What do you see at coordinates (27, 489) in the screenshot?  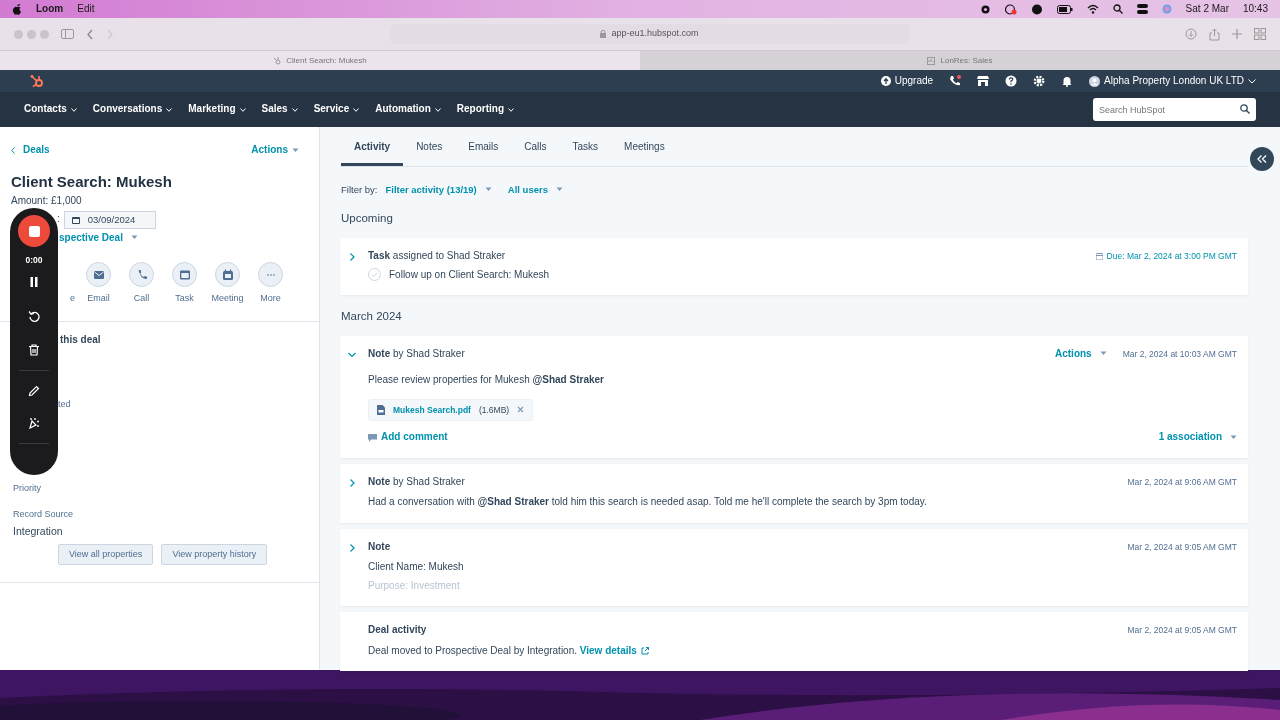 I see `property-label: Priority` at bounding box center [27, 489].